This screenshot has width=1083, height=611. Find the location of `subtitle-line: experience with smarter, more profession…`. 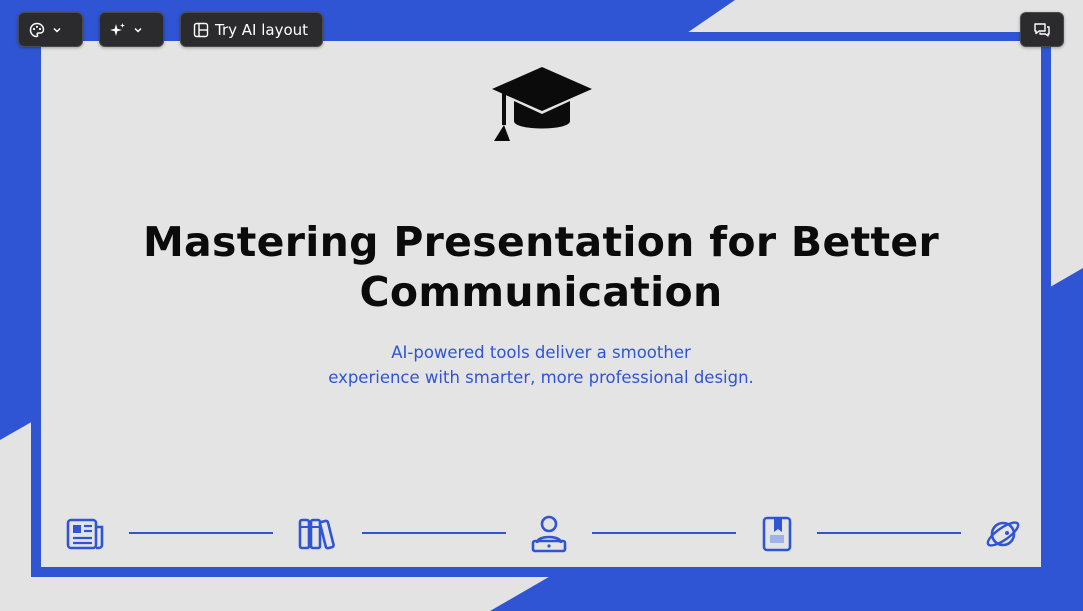

subtitle-line: experience with smarter, more profession… is located at coordinates (541, 377).